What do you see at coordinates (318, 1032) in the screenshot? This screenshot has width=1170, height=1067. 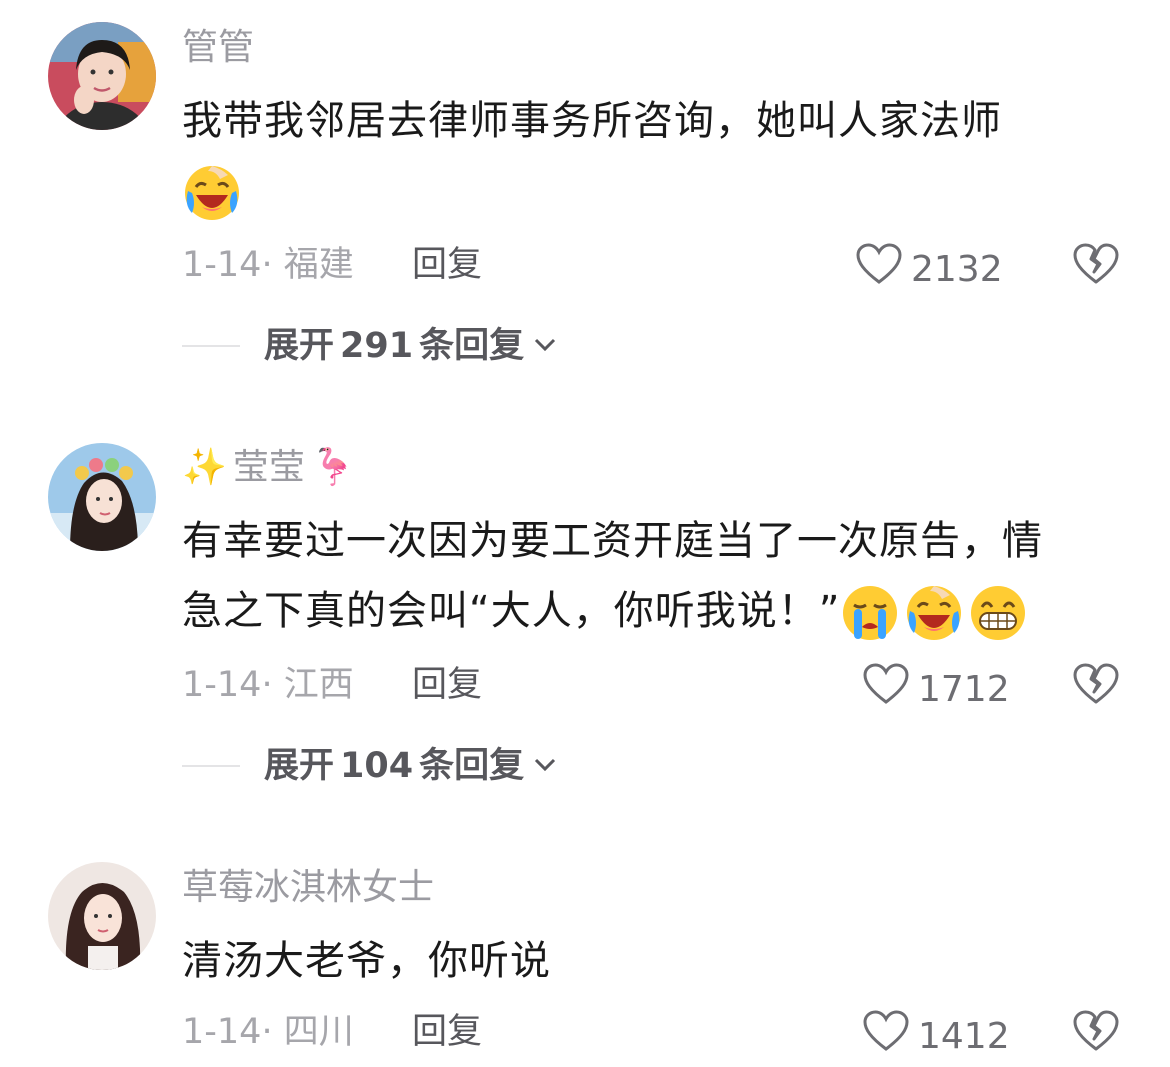 I see `comment-location: 四川` at bounding box center [318, 1032].